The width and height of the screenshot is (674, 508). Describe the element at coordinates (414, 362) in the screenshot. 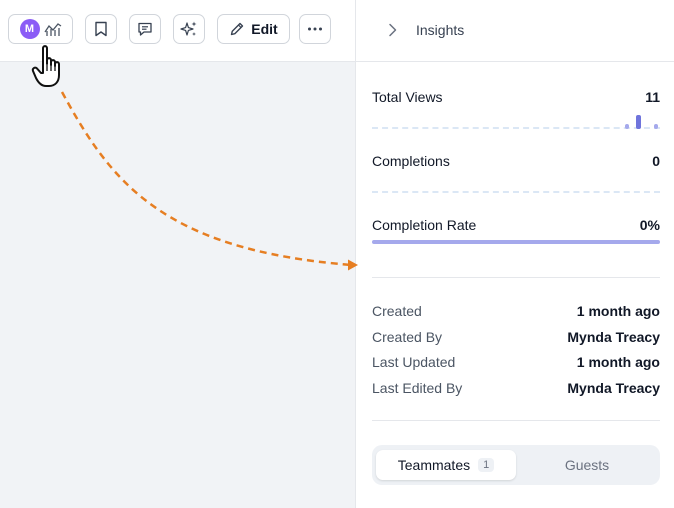

I see `last-updated-label: Last Updated` at that location.